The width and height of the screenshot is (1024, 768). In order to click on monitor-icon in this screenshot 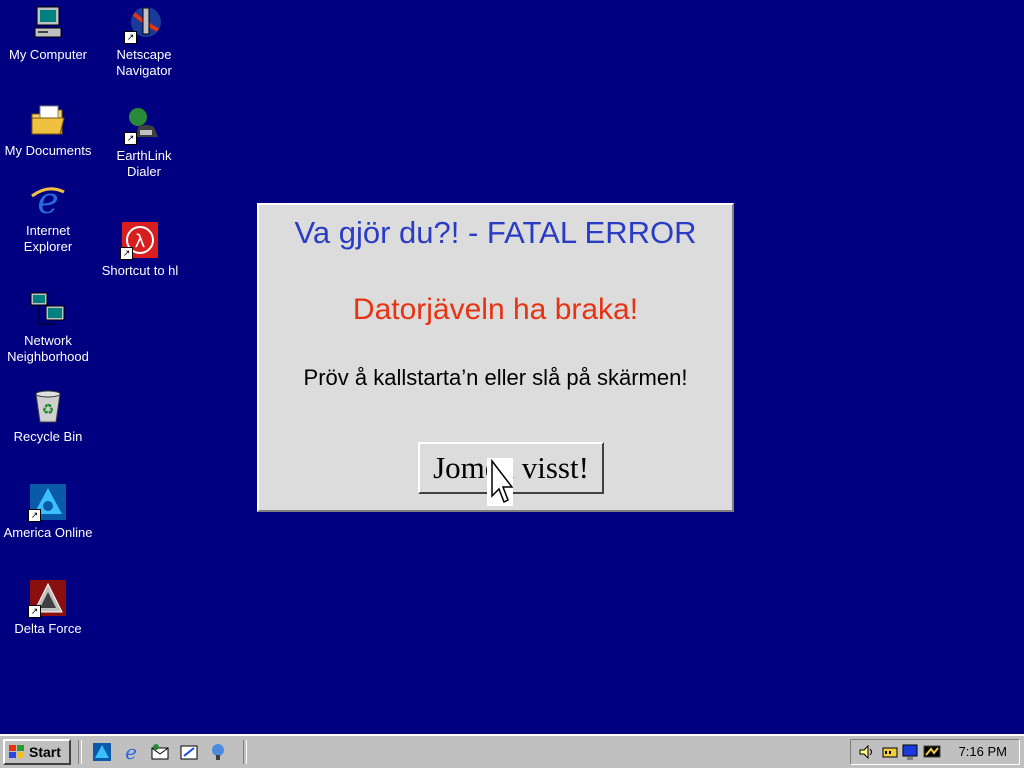, I will do `click(932, 752)`.